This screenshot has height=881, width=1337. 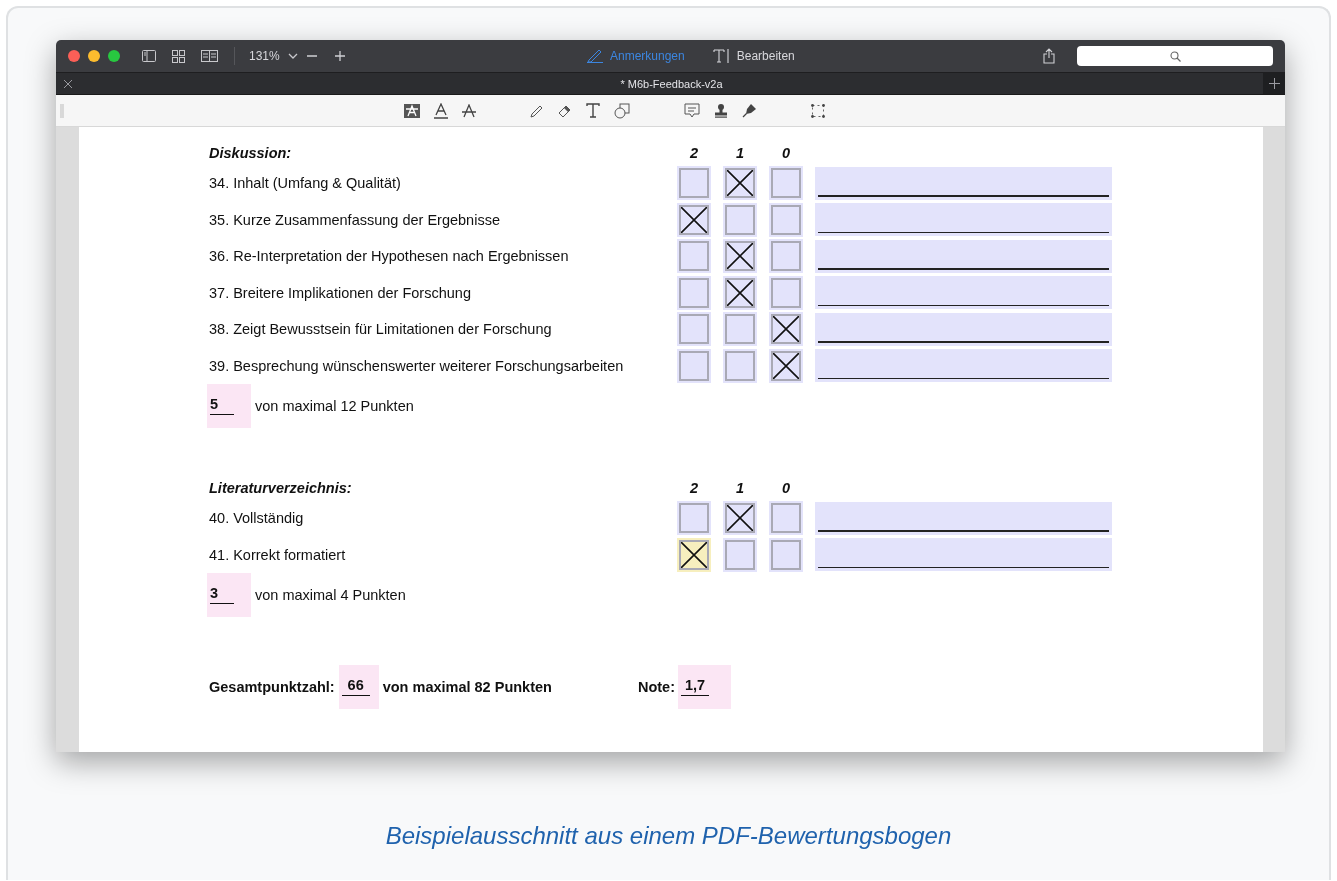 What do you see at coordinates (114, 56) in the screenshot?
I see `zoom-window-button` at bounding box center [114, 56].